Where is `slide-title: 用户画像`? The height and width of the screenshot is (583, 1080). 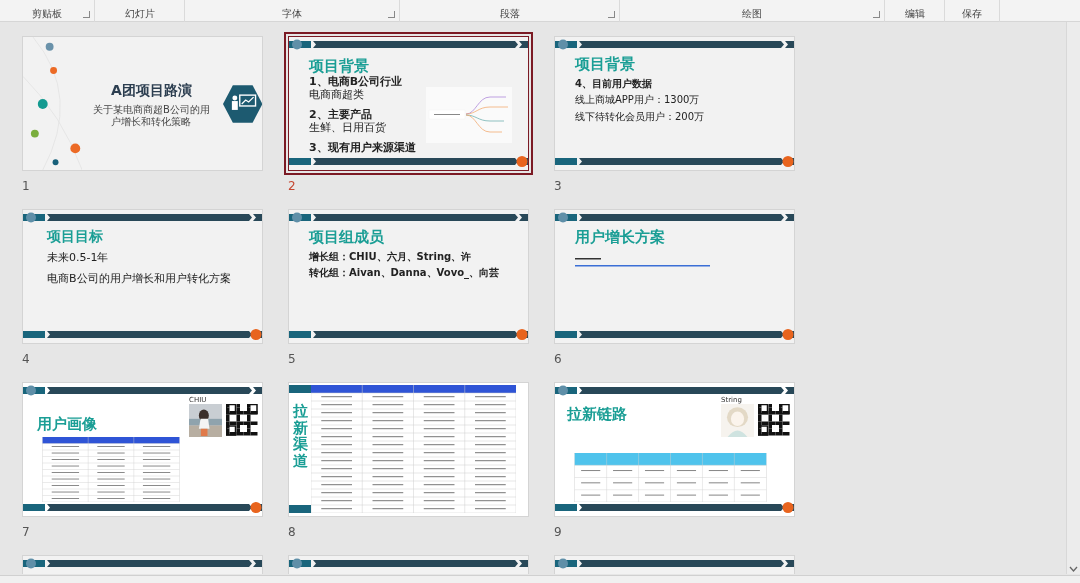 slide-title: 用户画像 is located at coordinates (67, 425).